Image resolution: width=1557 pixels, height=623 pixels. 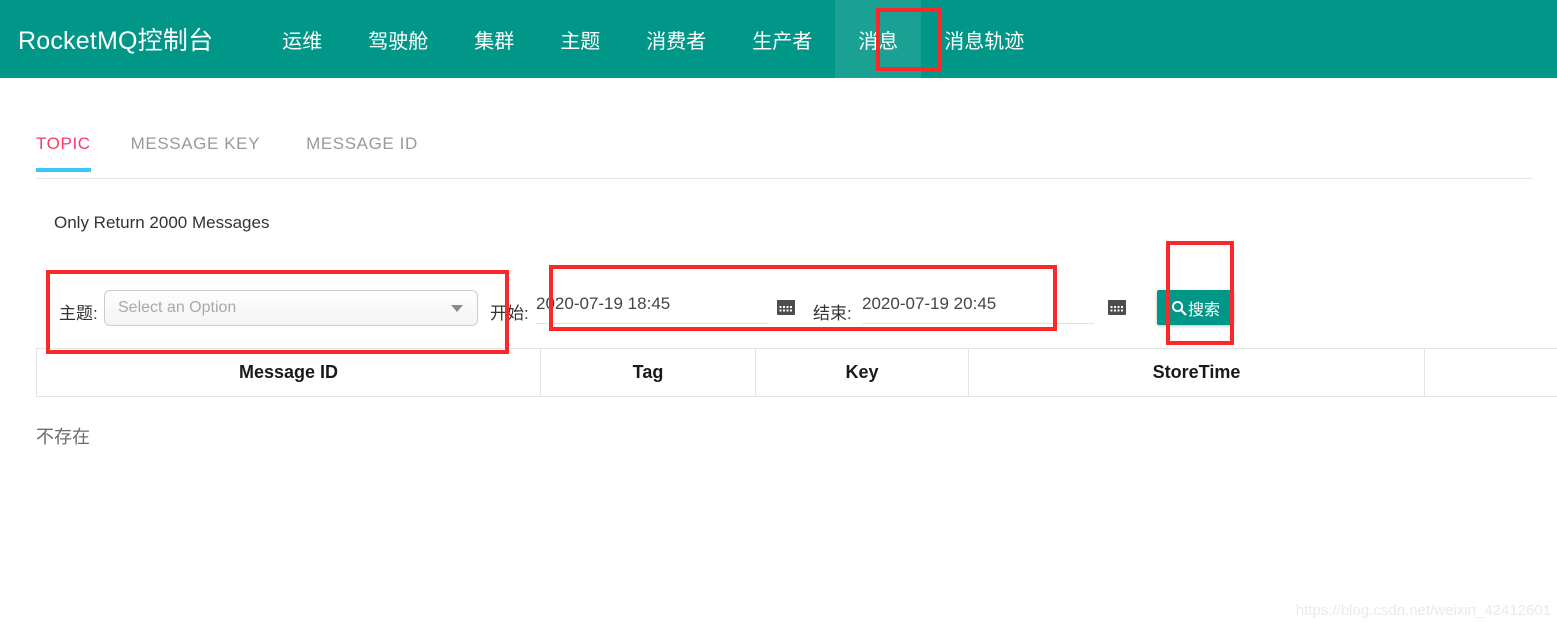 I want to click on top-navbar: RocketMQ控制台 运维 驾驶舱 集群 主题 消费者 生产者 消息 消息轨迹, so click(x=778, y=39).